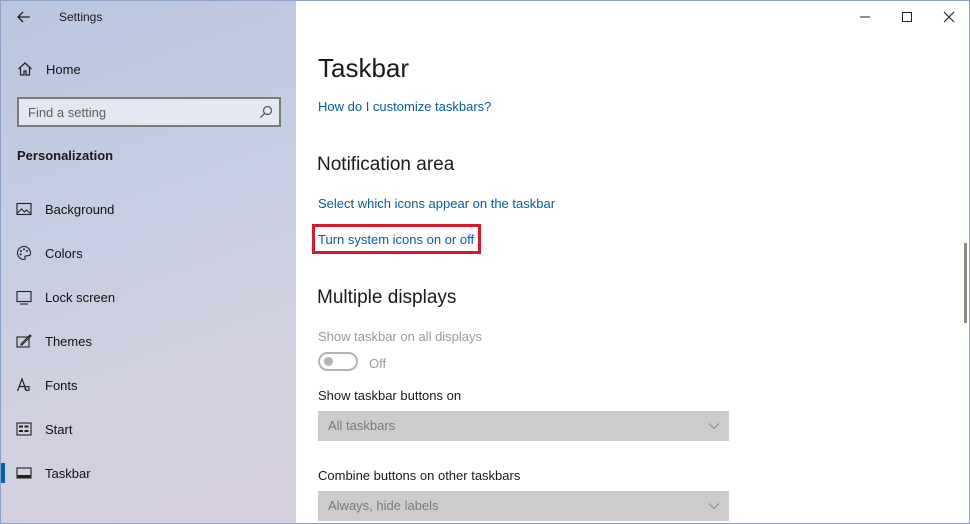 The width and height of the screenshot is (970, 524). What do you see at coordinates (378, 363) in the screenshot?
I see `toggle-state-label: Off` at bounding box center [378, 363].